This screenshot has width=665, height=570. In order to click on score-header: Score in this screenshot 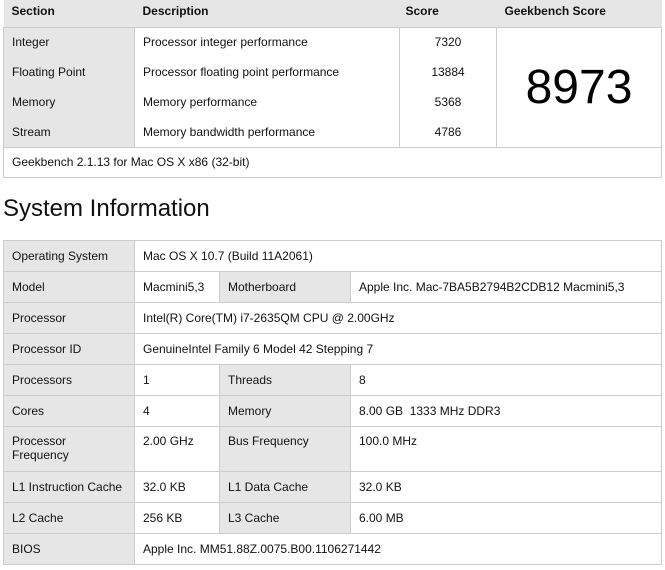, I will do `click(448, 13)`.